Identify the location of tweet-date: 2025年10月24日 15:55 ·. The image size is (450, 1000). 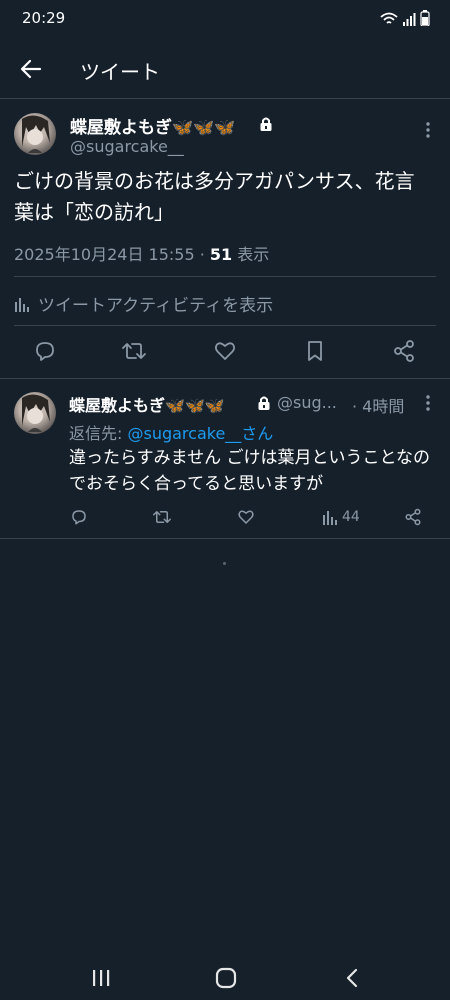
(112, 254).